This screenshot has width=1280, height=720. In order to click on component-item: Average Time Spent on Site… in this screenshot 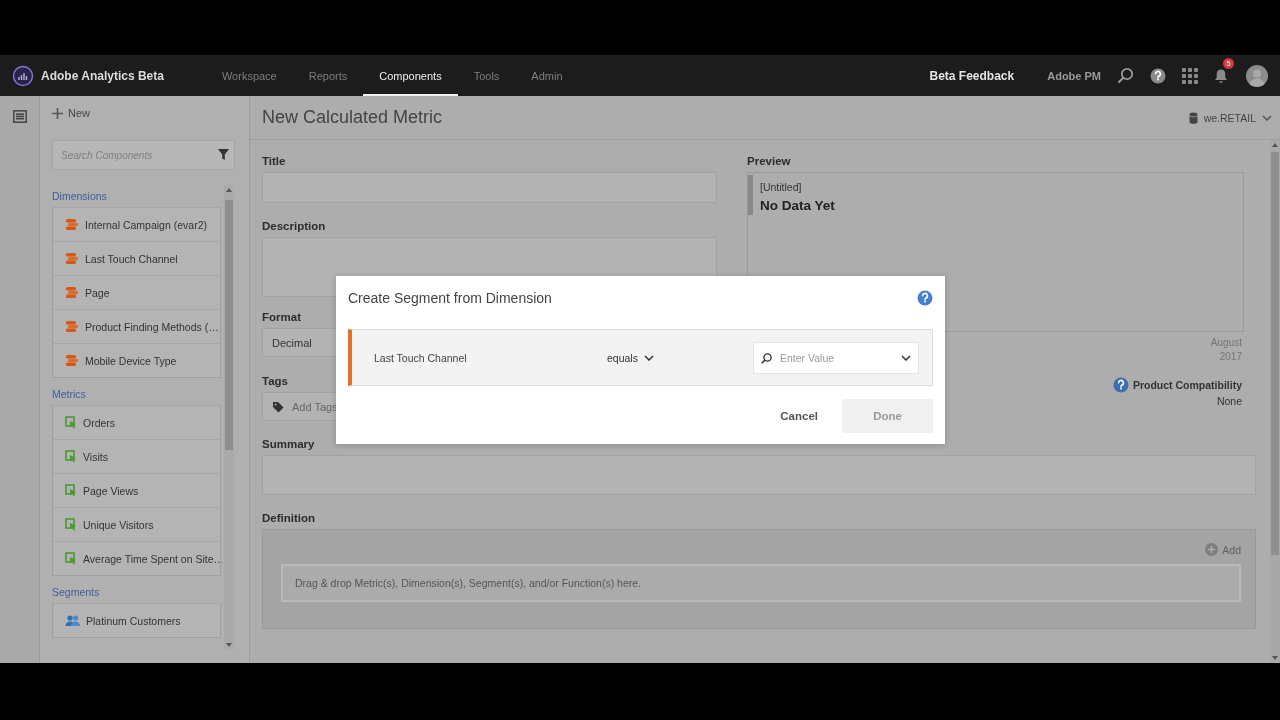, I will do `click(136, 558)`.